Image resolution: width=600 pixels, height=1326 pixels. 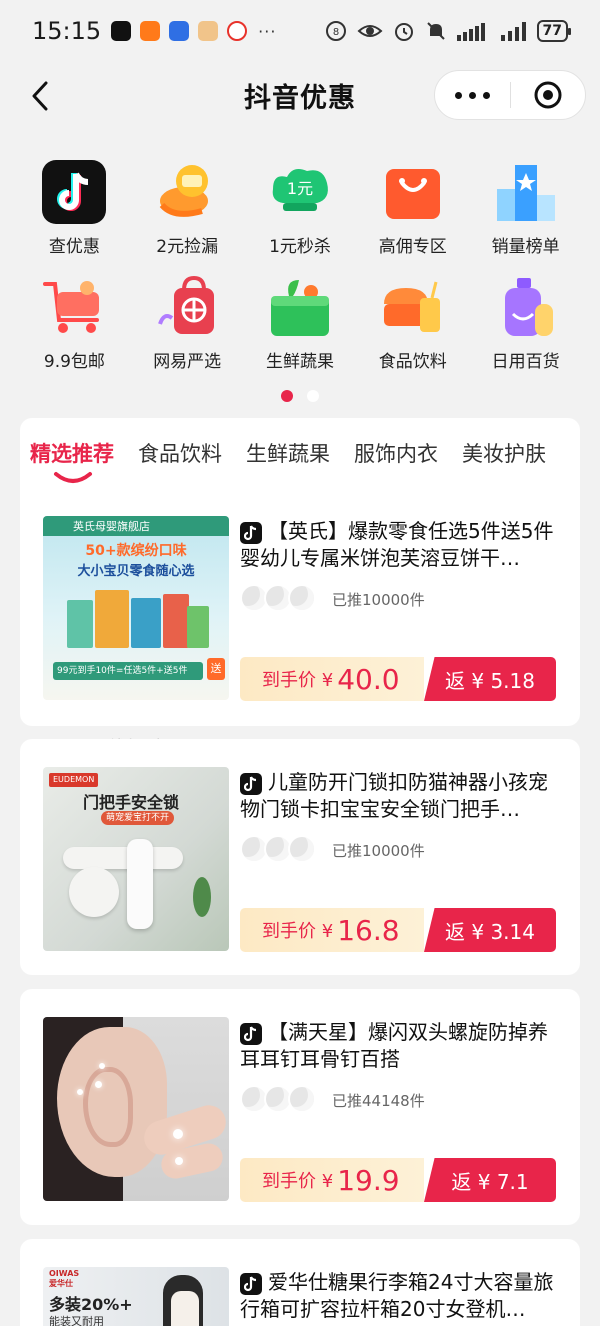 What do you see at coordinates (187, 307) in the screenshot?
I see `netease-bag-icon` at bounding box center [187, 307].